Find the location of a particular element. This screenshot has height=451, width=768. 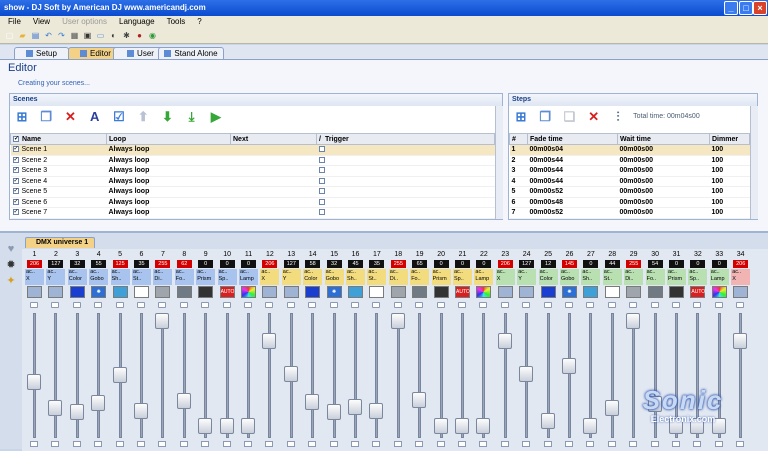

step-dimmer-cell: 100 is located at coordinates (729, 192).